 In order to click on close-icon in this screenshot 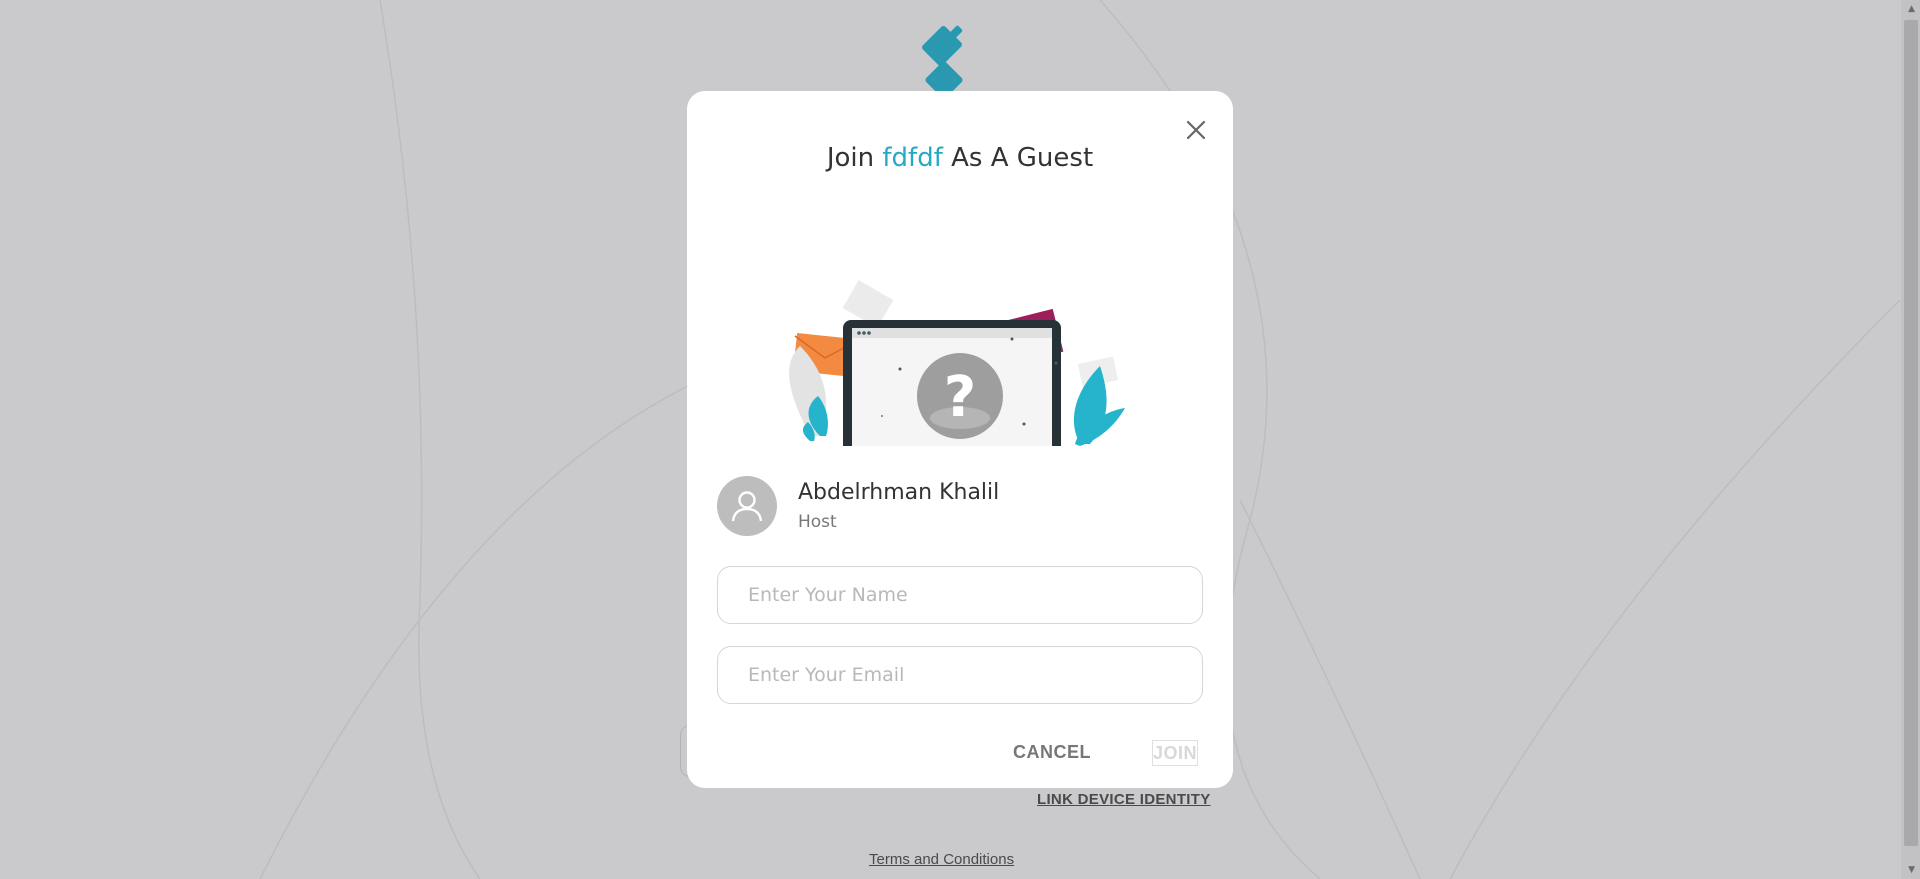, I will do `click(1196, 130)`.